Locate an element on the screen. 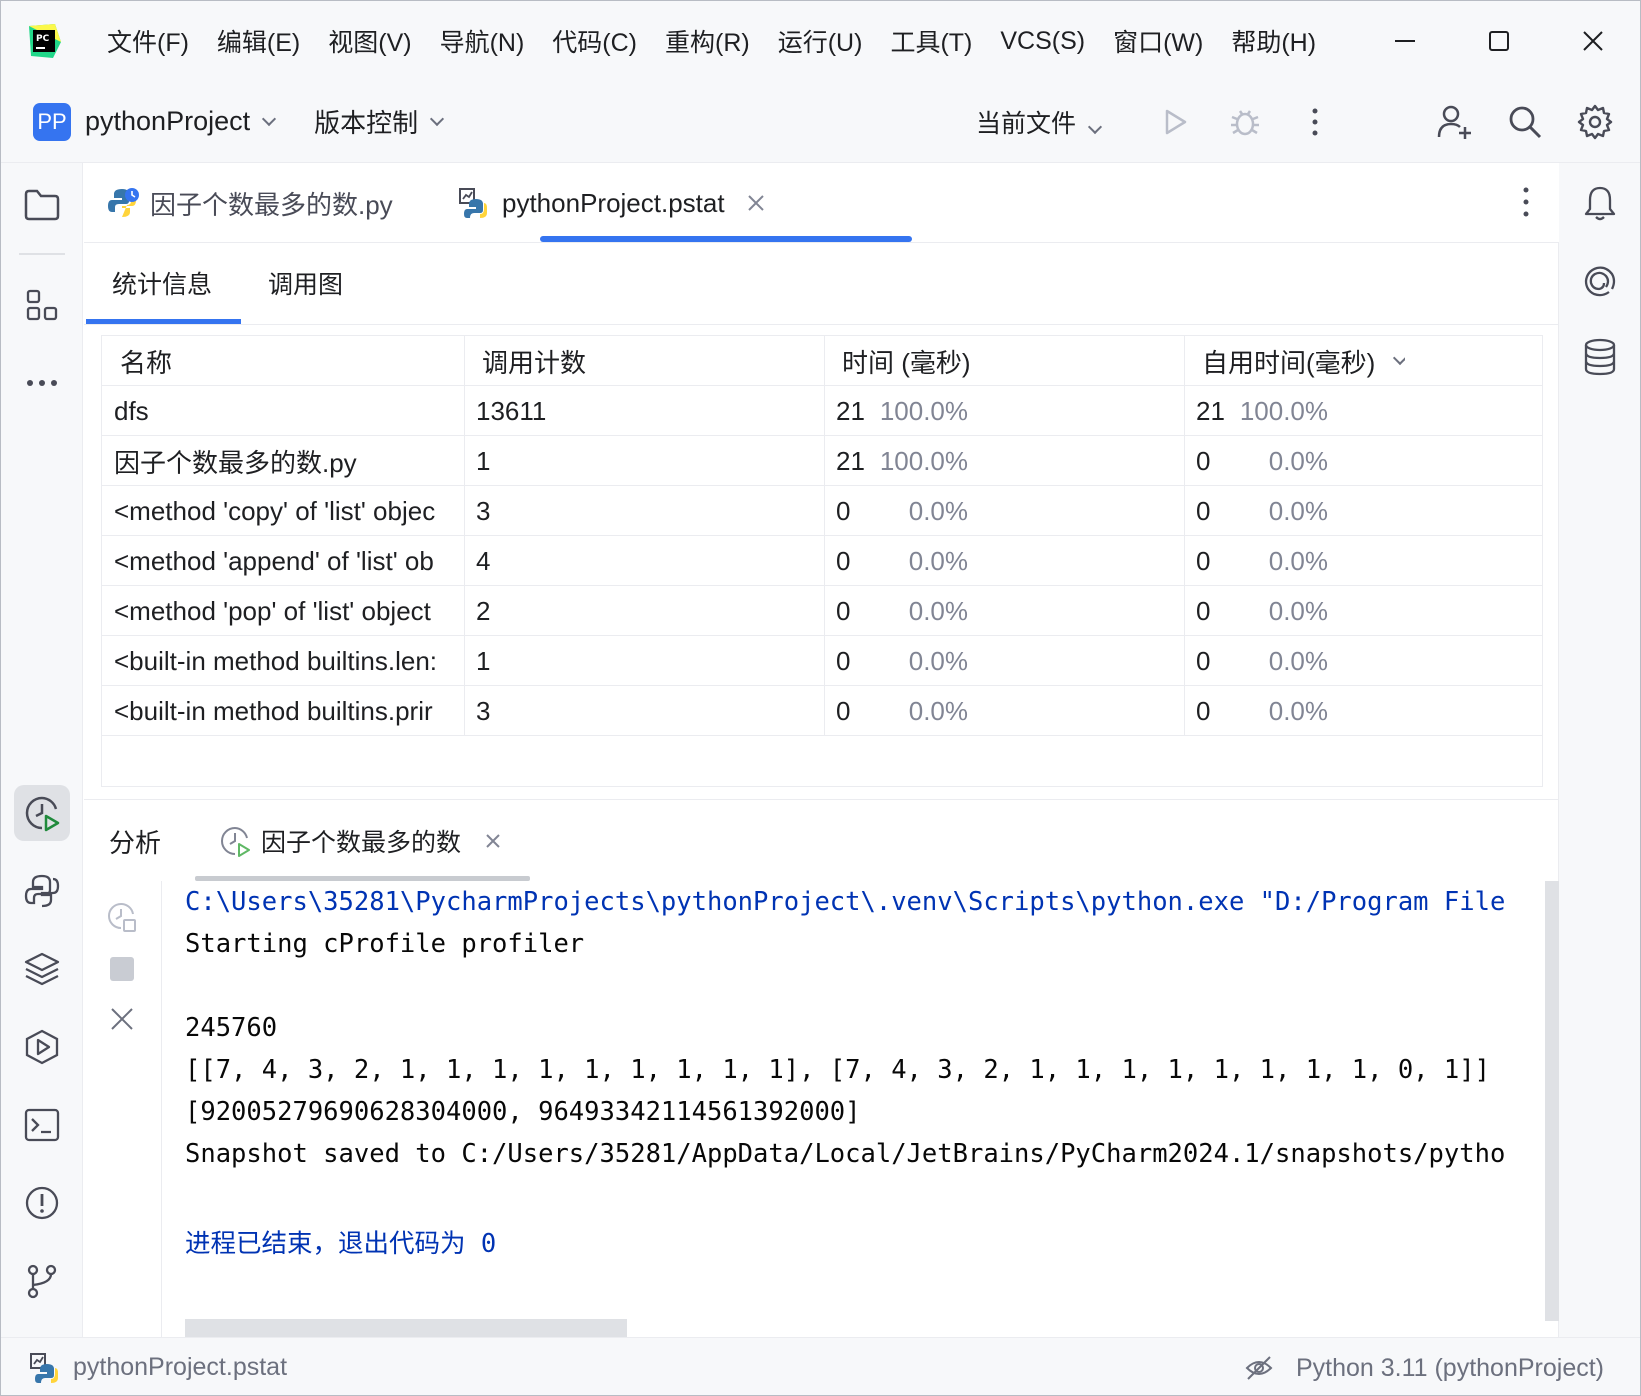 The height and width of the screenshot is (1396, 1641). column-header-name: 名称 is located at coordinates (146, 361).